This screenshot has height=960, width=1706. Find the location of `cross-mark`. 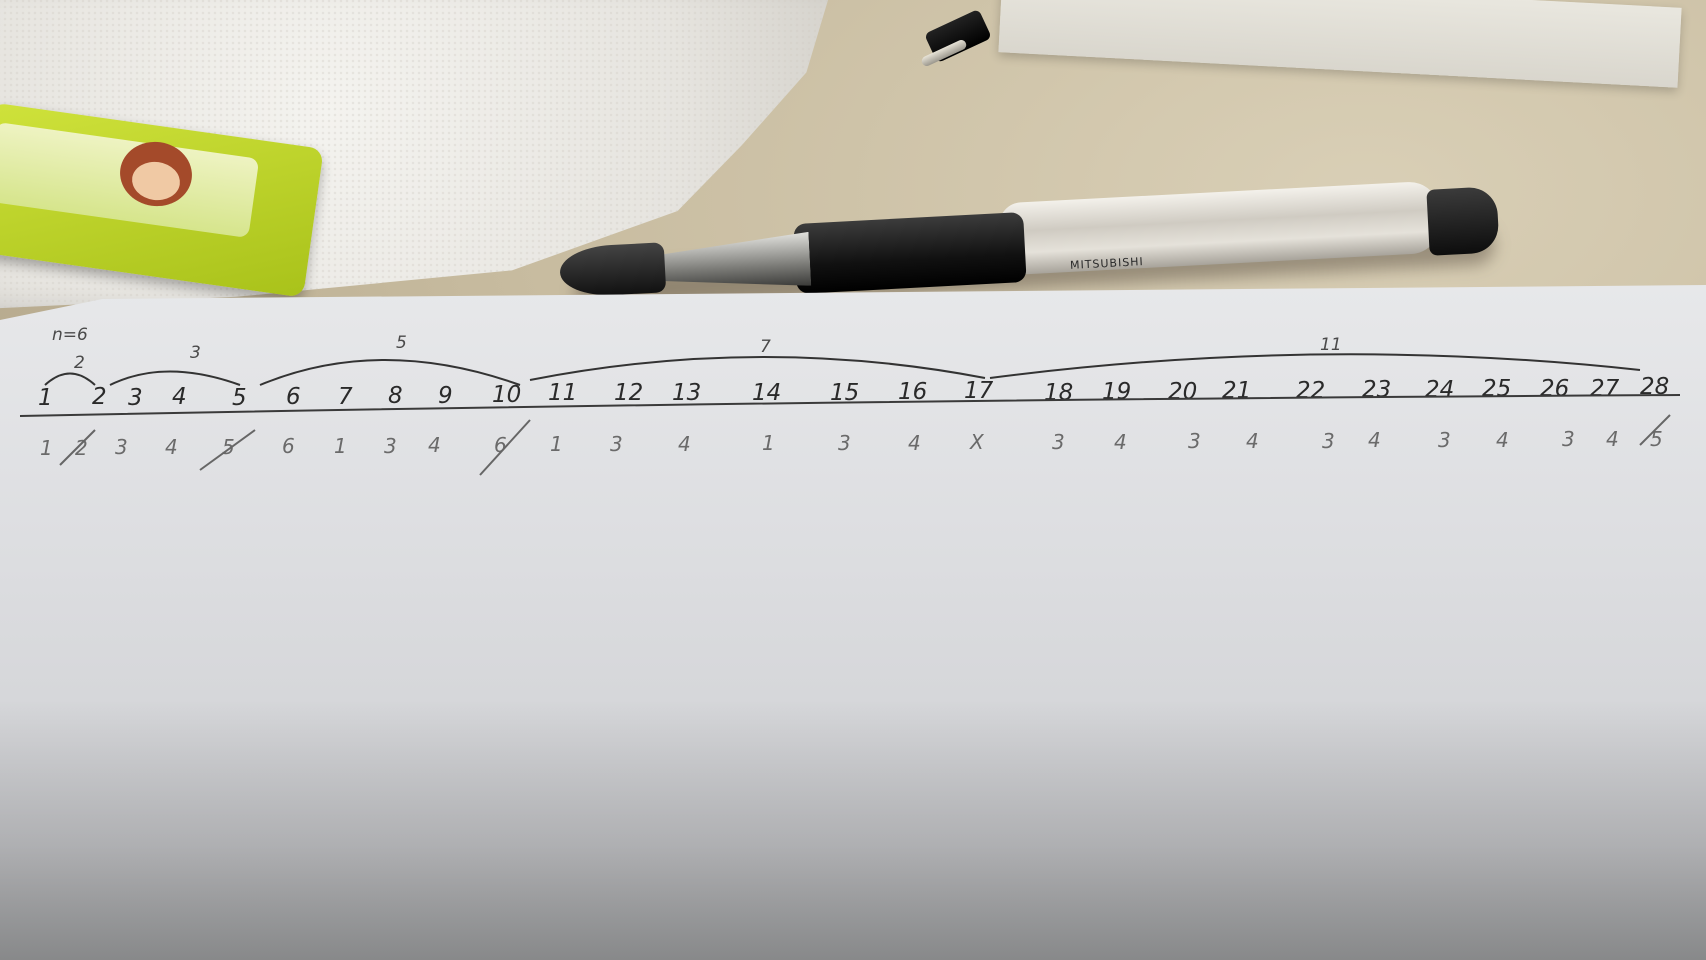

cross-mark is located at coordinates (505, 447).